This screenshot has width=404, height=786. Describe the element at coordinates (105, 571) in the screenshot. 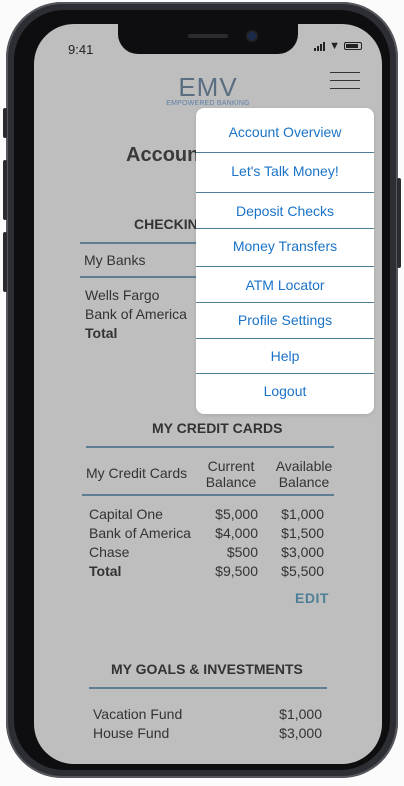

I see `credit-total-label: Total` at that location.